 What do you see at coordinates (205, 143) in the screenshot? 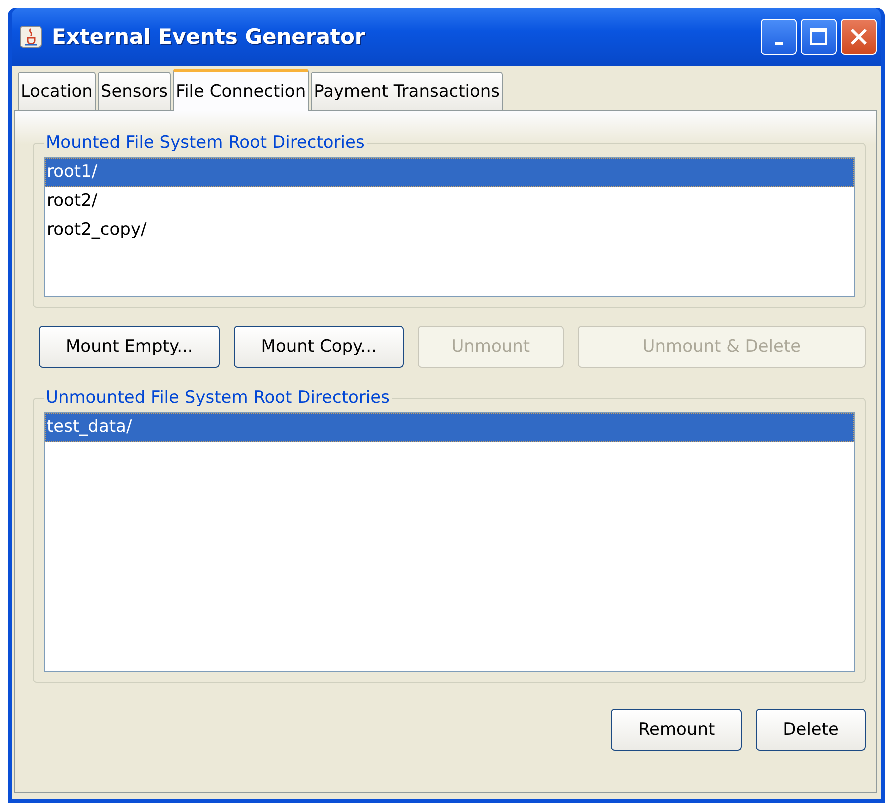
I see `group-title: Mounted File System Root Directories` at bounding box center [205, 143].